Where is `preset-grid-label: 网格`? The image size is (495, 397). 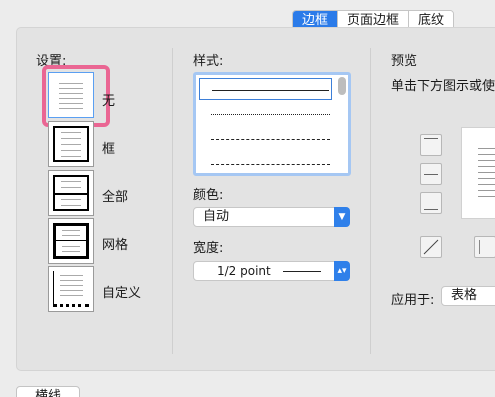 preset-grid-label: 网格 is located at coordinates (115, 245).